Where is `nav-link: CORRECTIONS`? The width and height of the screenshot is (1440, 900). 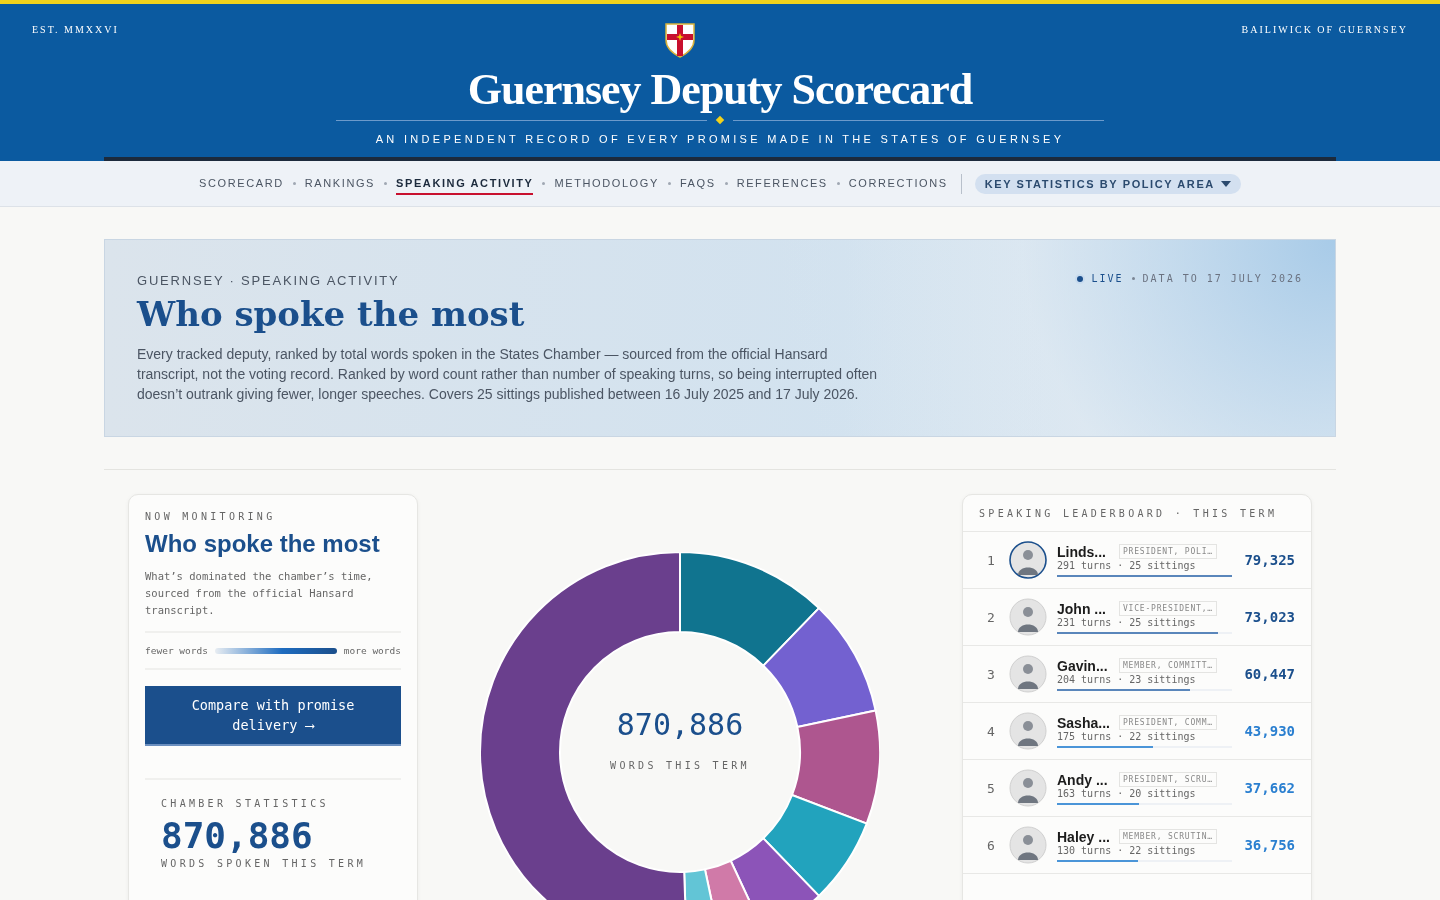
nav-link: CORRECTIONS is located at coordinates (898, 183).